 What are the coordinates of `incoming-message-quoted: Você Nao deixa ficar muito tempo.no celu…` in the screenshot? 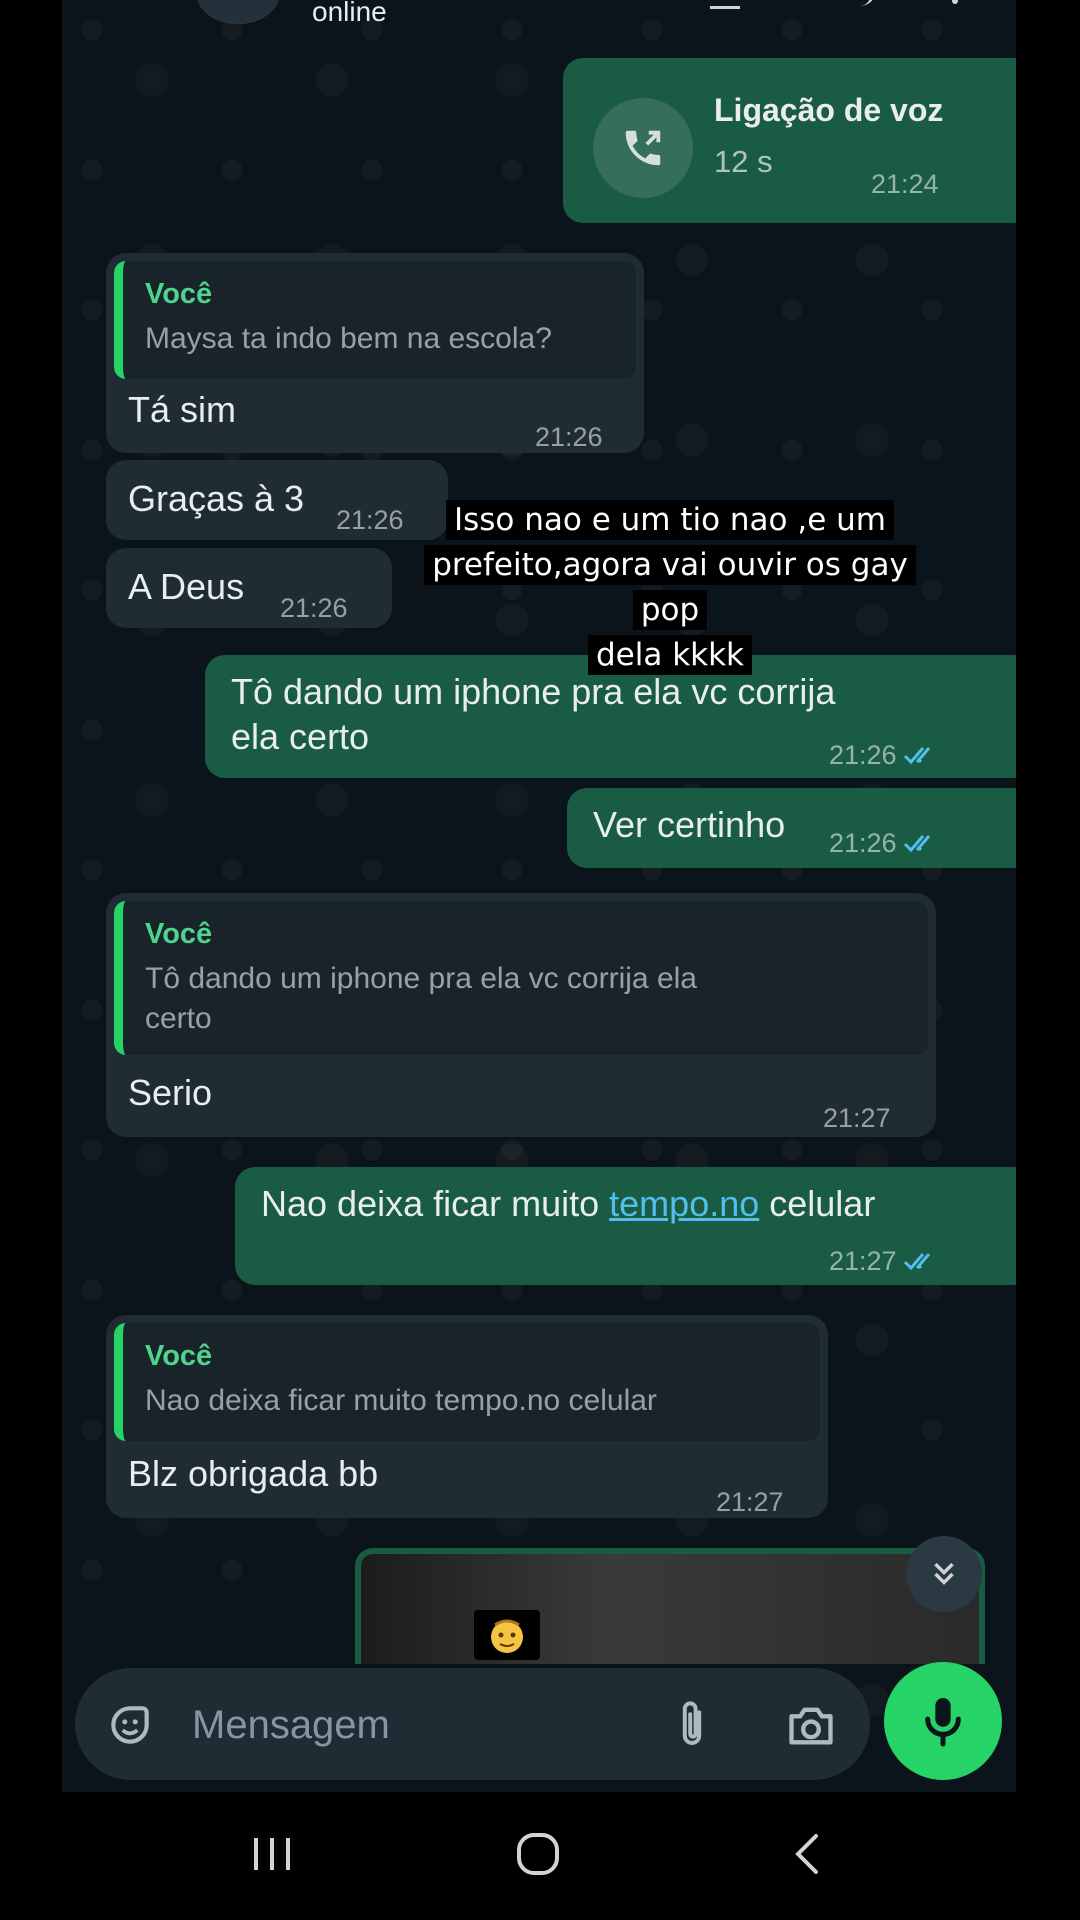 It's located at (467, 1416).